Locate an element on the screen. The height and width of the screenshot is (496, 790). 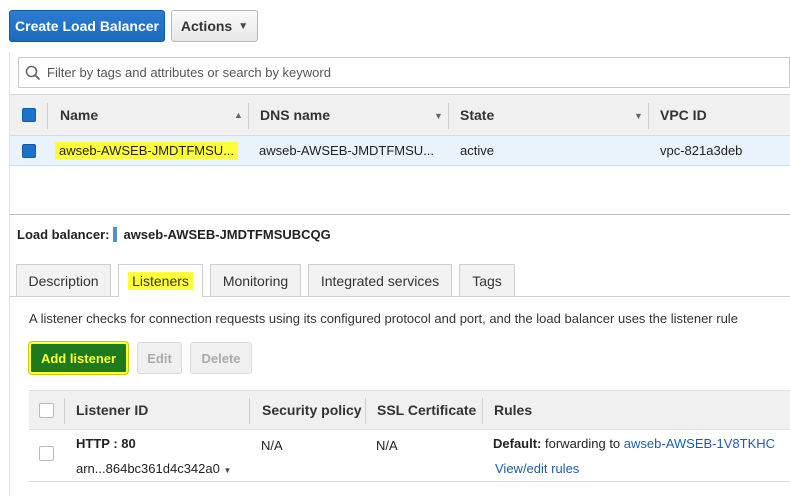
column-header-state: State is located at coordinates (477, 115).